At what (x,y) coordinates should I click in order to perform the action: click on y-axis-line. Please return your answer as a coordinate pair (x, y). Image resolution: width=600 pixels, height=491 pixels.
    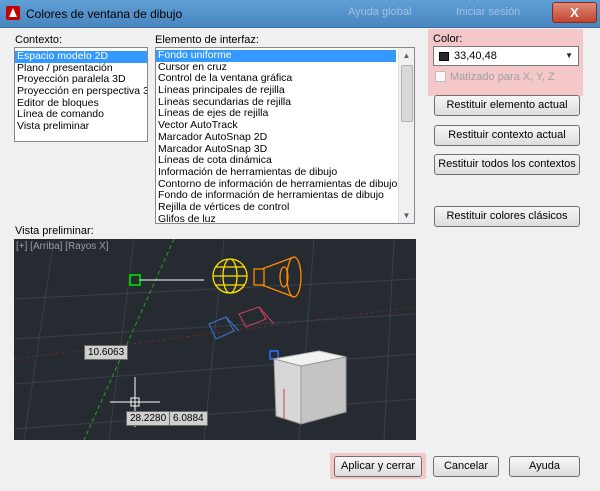
    Looking at the image, I should click on (129, 339).